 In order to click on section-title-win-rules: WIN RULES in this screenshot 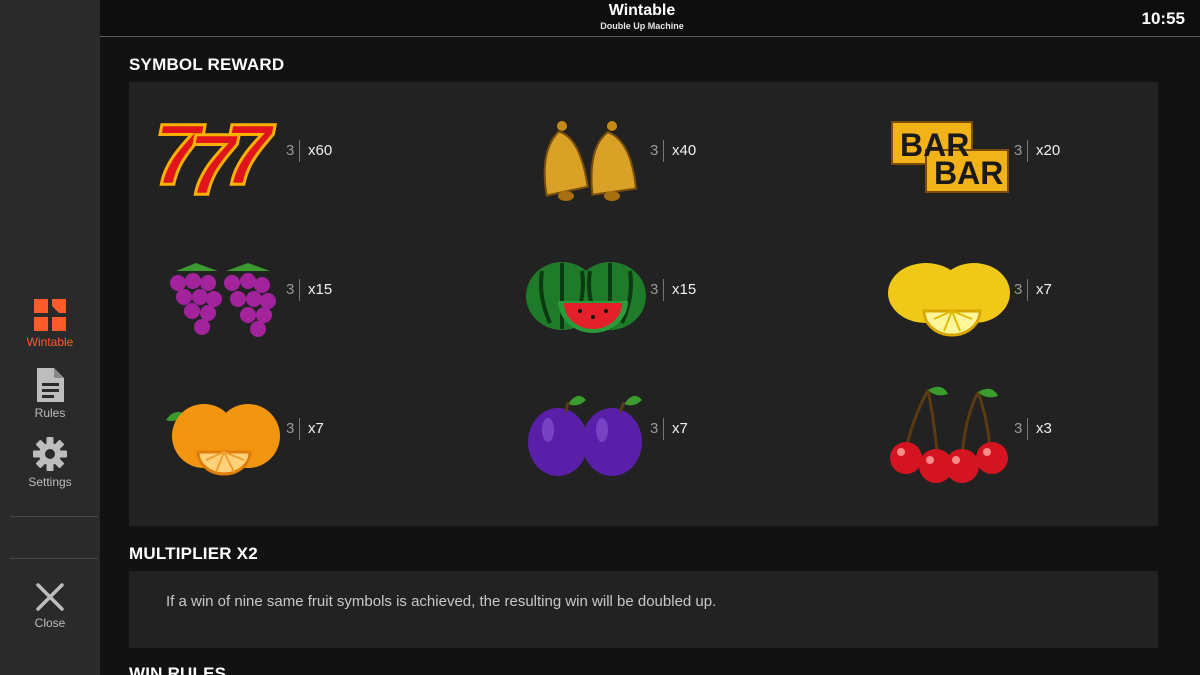, I will do `click(178, 669)`.